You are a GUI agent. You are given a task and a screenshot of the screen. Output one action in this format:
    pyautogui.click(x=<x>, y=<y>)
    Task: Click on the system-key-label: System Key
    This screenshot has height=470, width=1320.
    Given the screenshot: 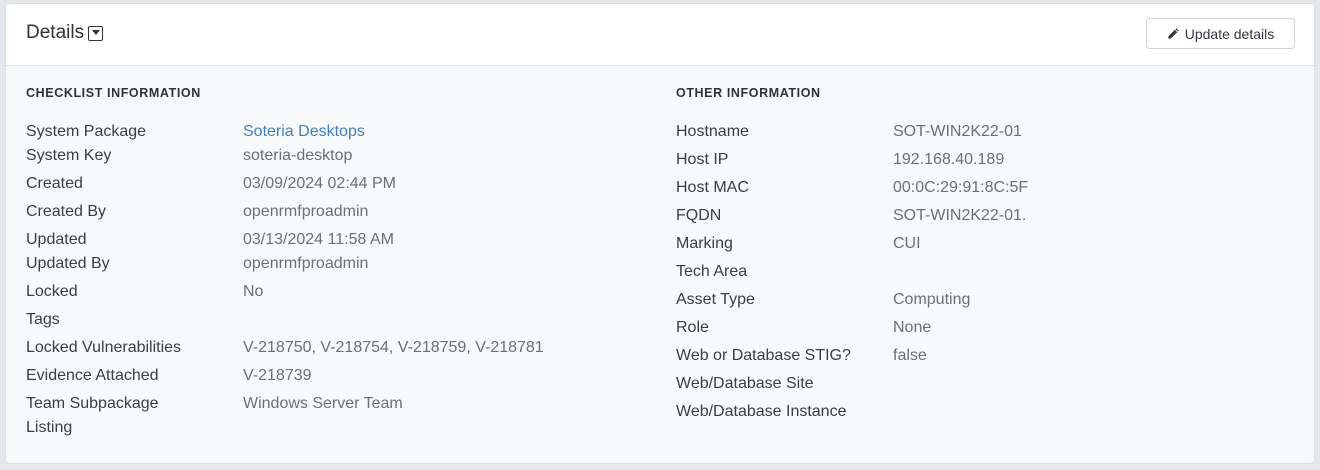 What is the action you would take?
    pyautogui.click(x=69, y=155)
    